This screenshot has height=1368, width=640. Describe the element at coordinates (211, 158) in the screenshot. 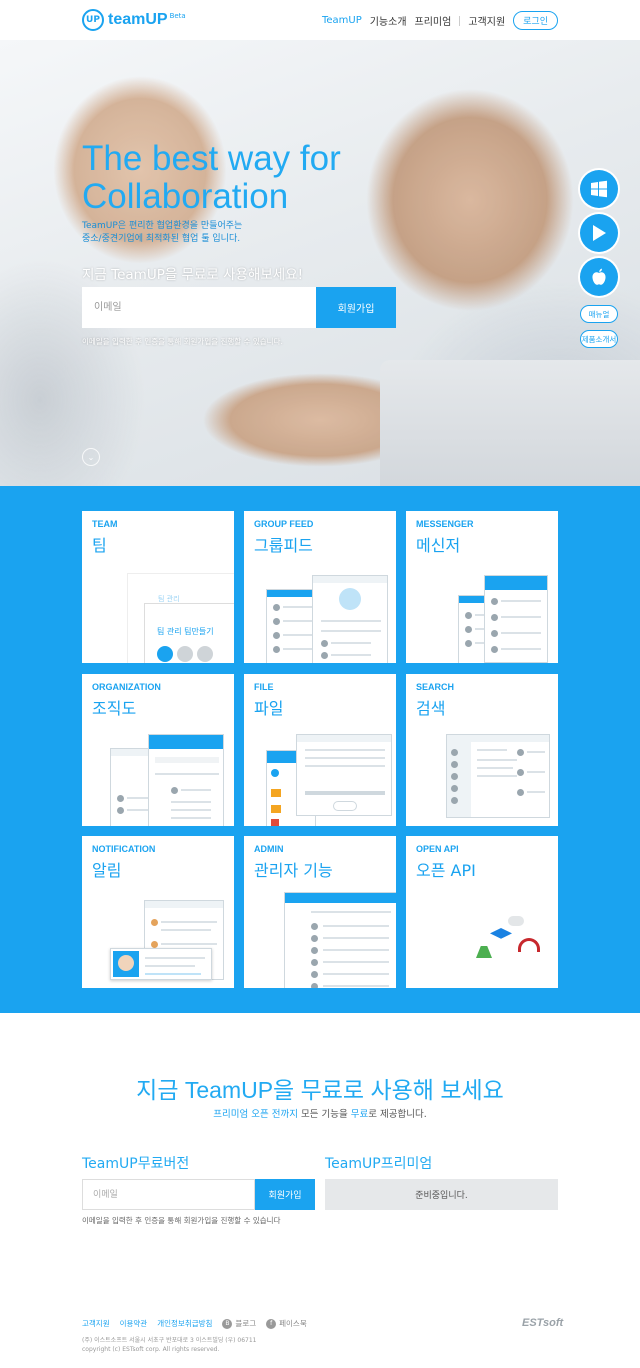

I see `hero-title-line1: The best way for` at that location.